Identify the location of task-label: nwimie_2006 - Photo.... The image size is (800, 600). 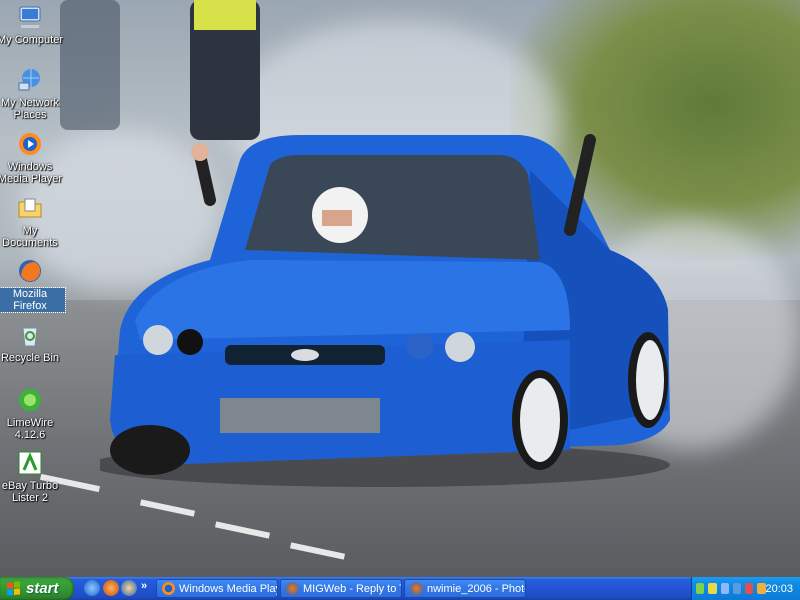
(476, 588).